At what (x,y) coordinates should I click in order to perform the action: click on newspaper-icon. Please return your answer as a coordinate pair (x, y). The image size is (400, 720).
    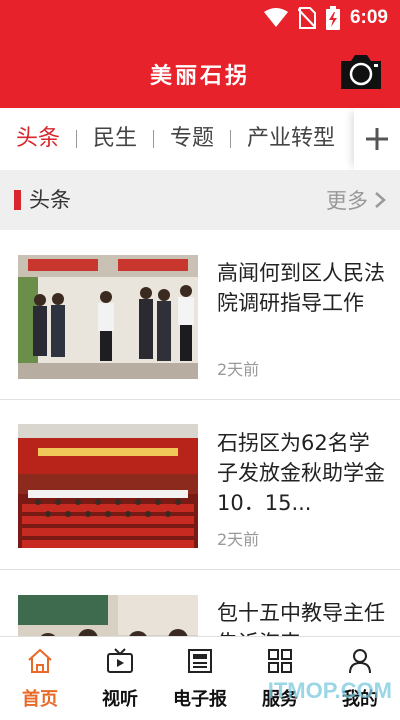
    Looking at the image, I should click on (200, 661).